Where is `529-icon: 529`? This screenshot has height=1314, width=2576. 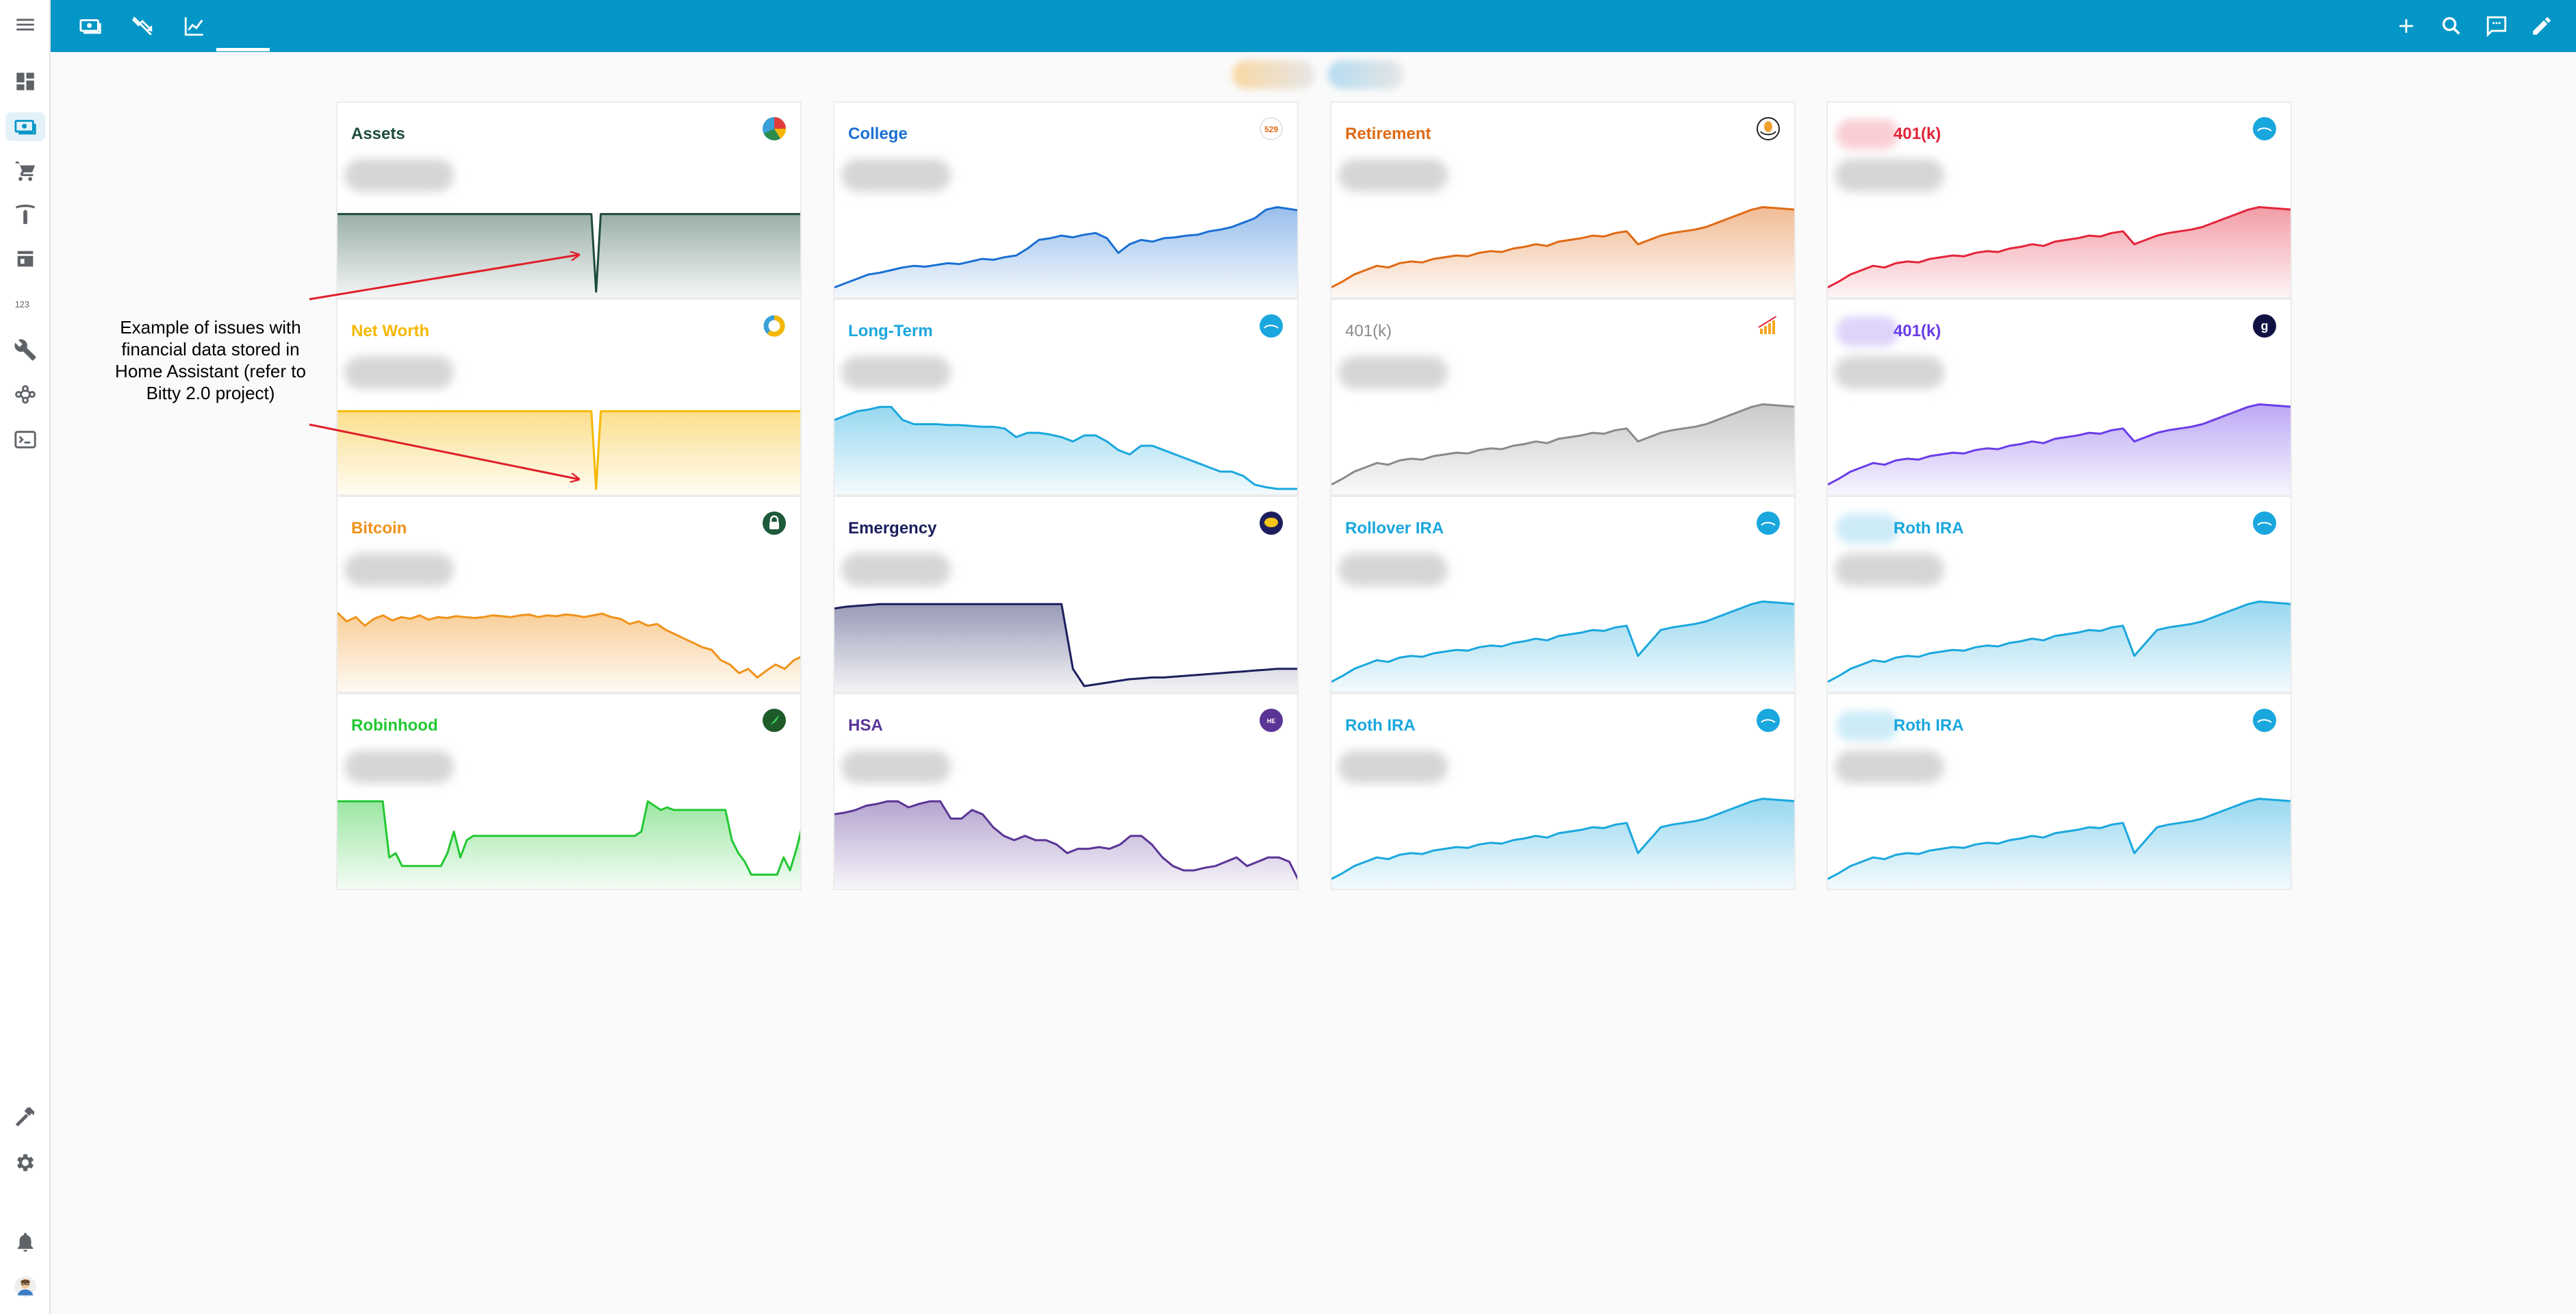
529-icon: 529 is located at coordinates (1271, 128).